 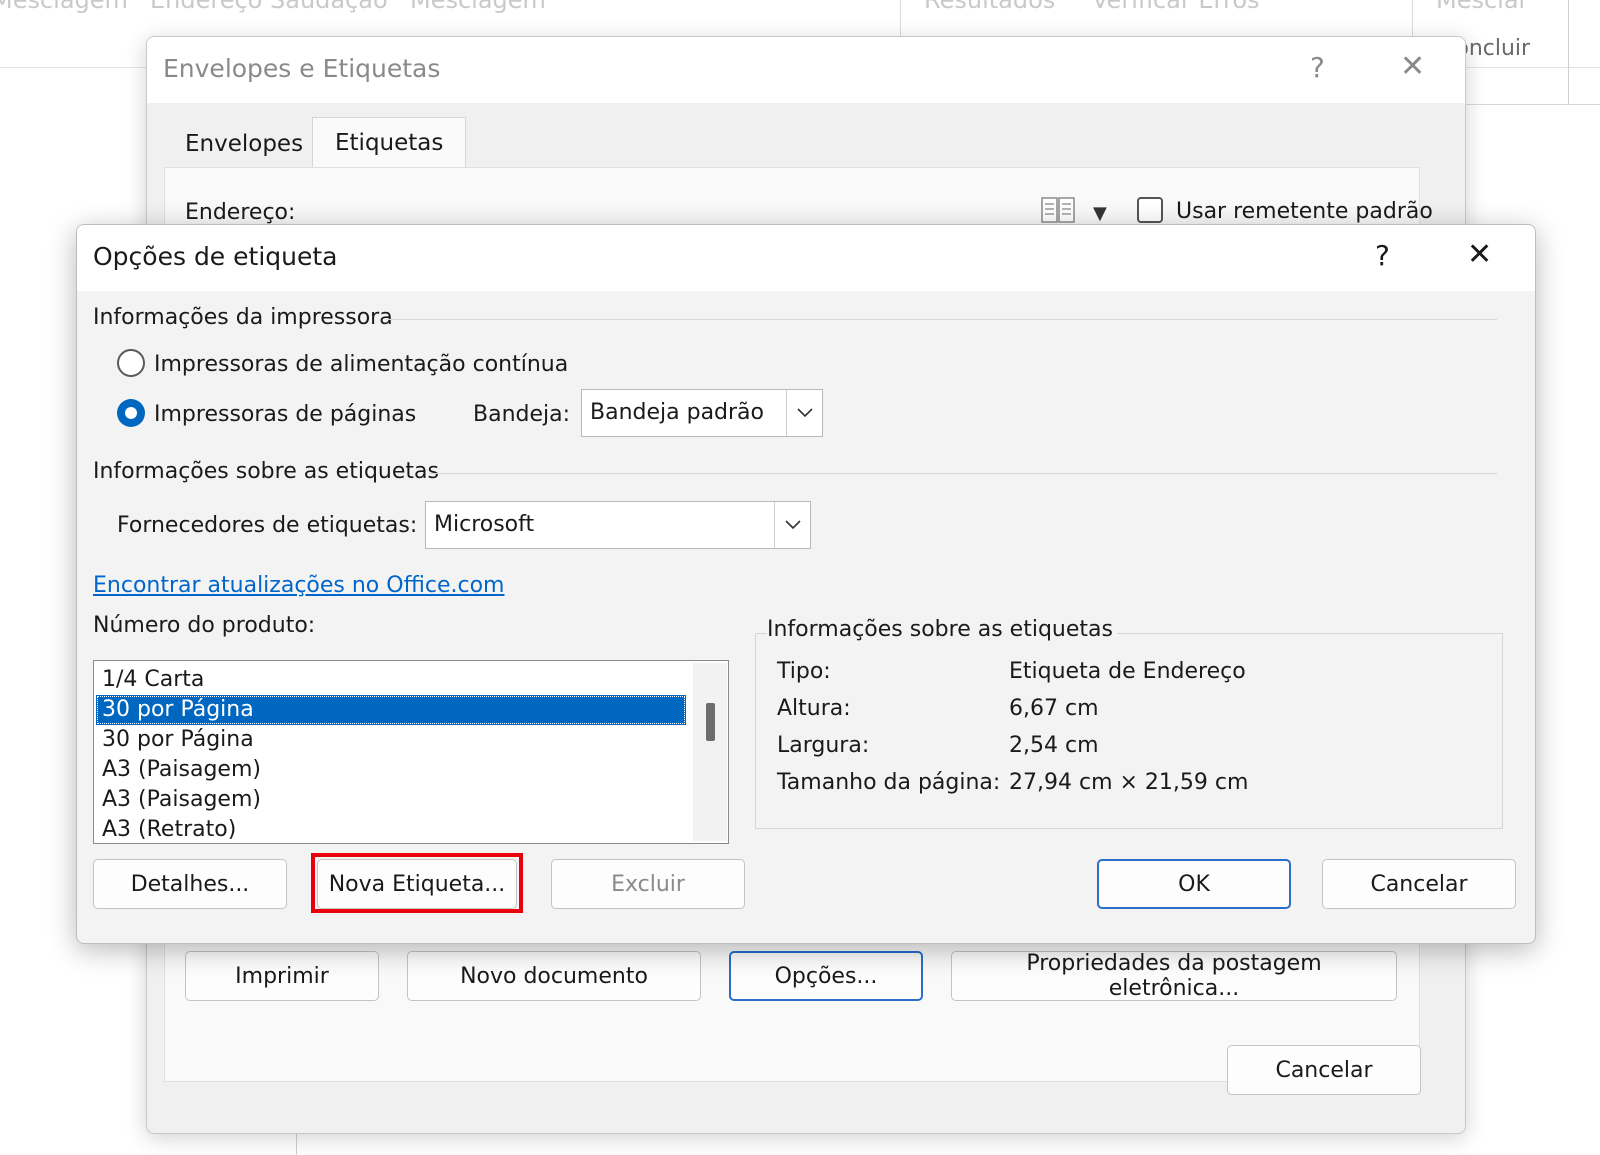 I want to click on scrollbar-thumb, so click(x=710, y=722).